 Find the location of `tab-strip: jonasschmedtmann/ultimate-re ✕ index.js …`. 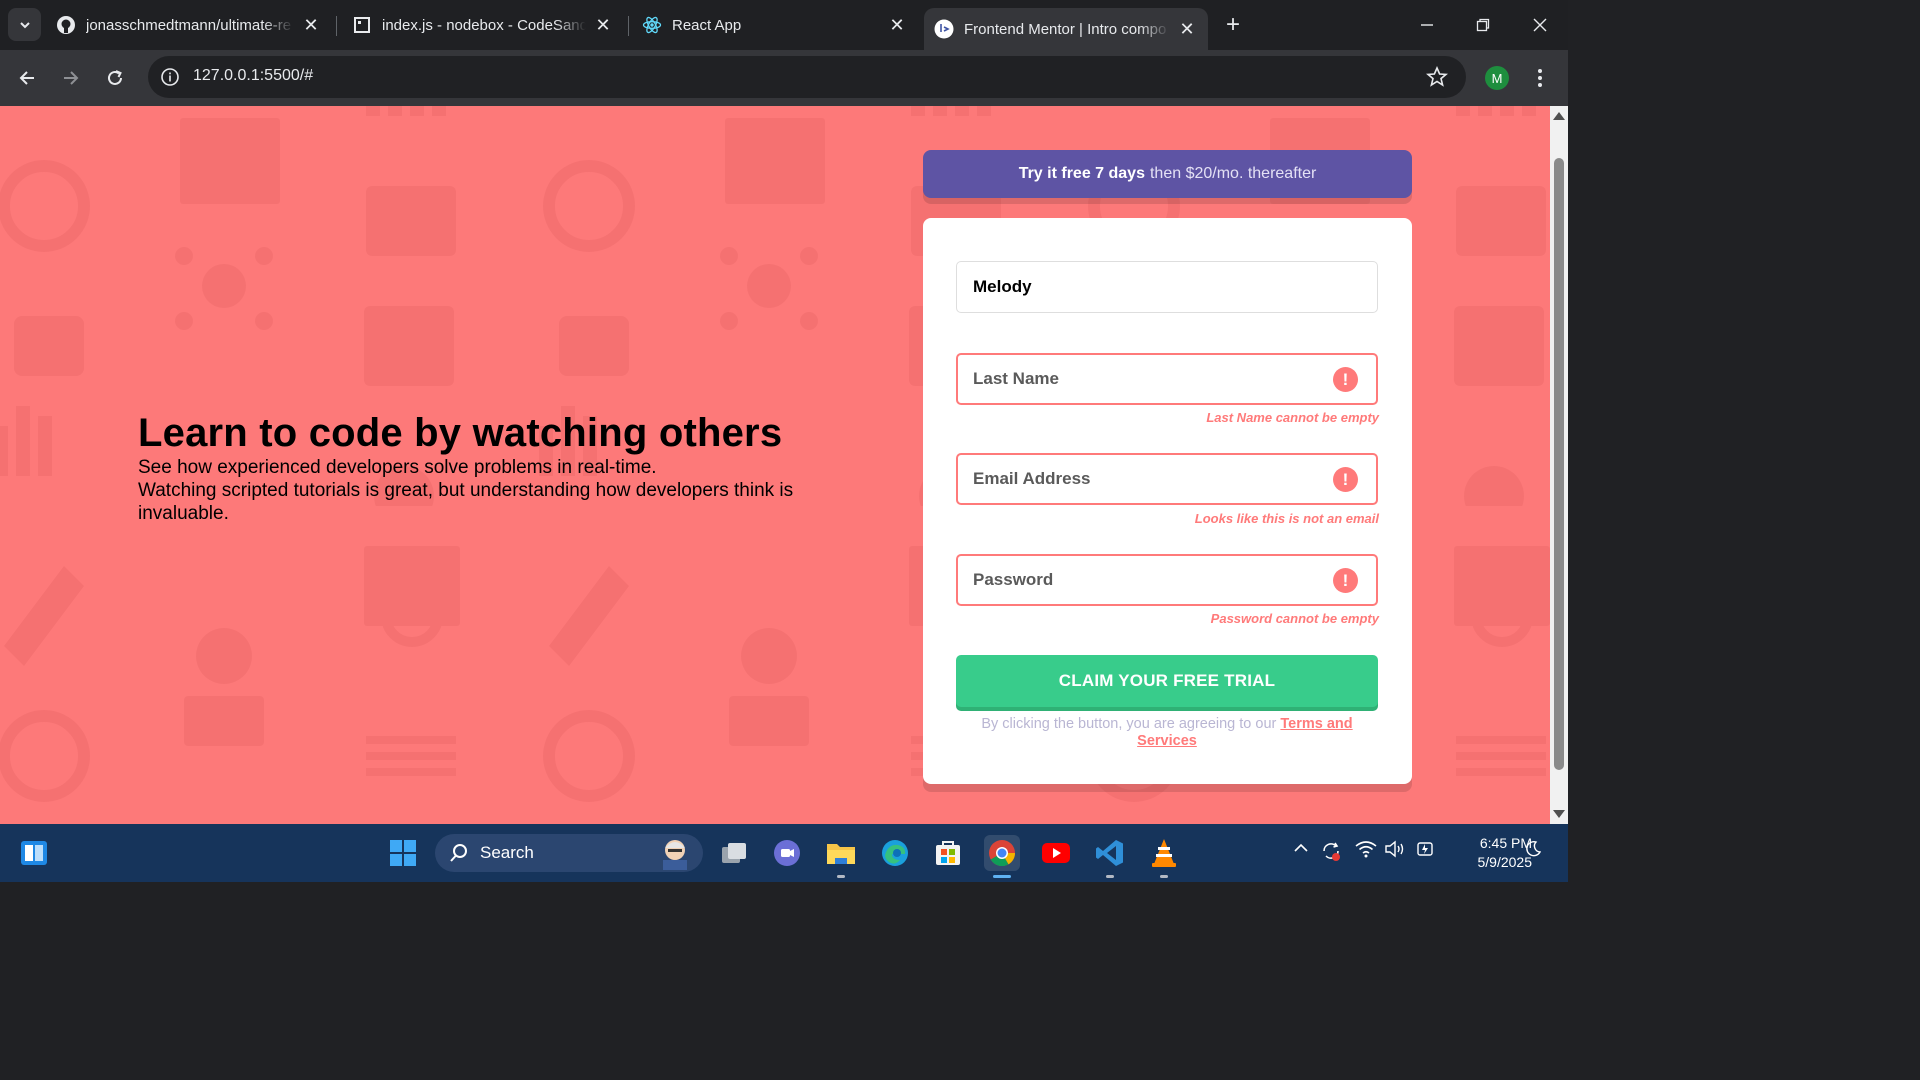

tab-strip: jonasschmedtmann/ultimate-re ✕ index.js … is located at coordinates (784, 25).